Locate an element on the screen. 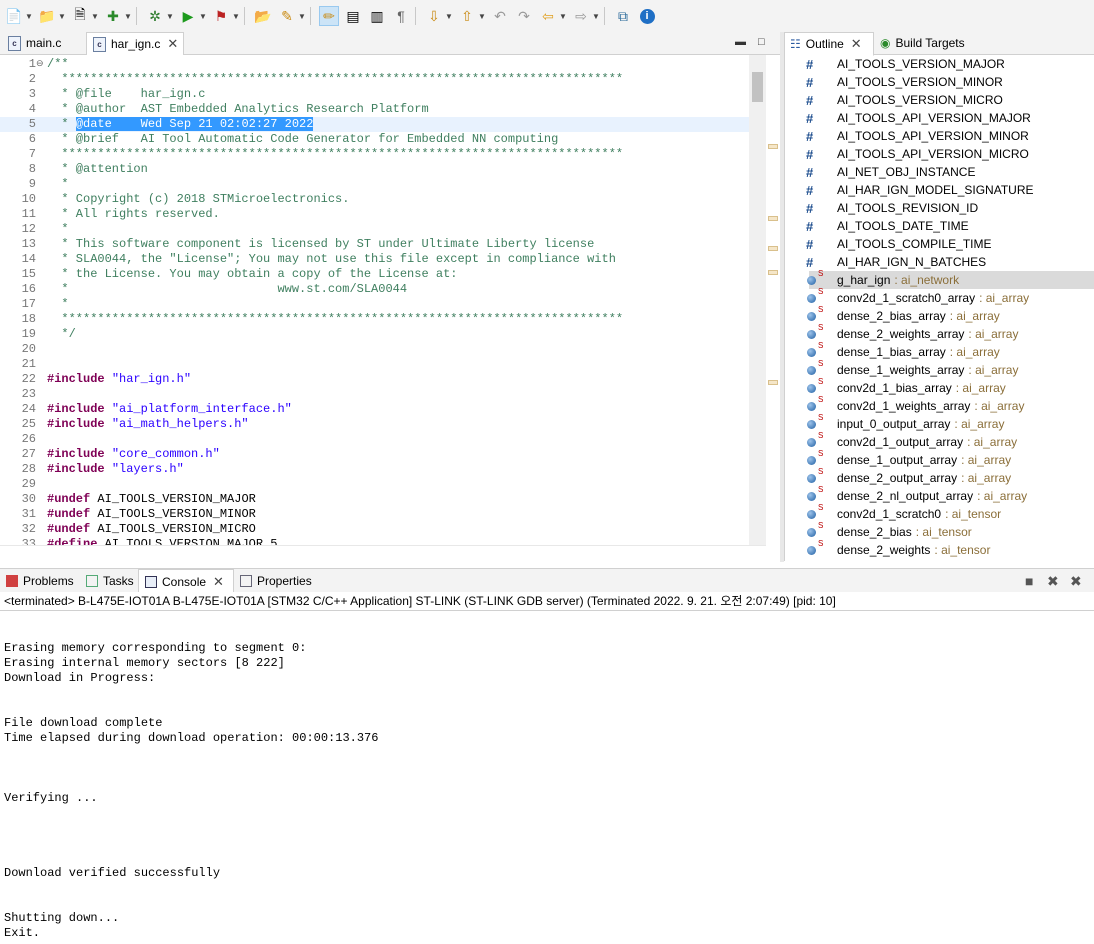 This screenshot has height=944, width=1094. outline-item: # AI_TOOLS_COMPILE_TIME is located at coordinates (950, 244).